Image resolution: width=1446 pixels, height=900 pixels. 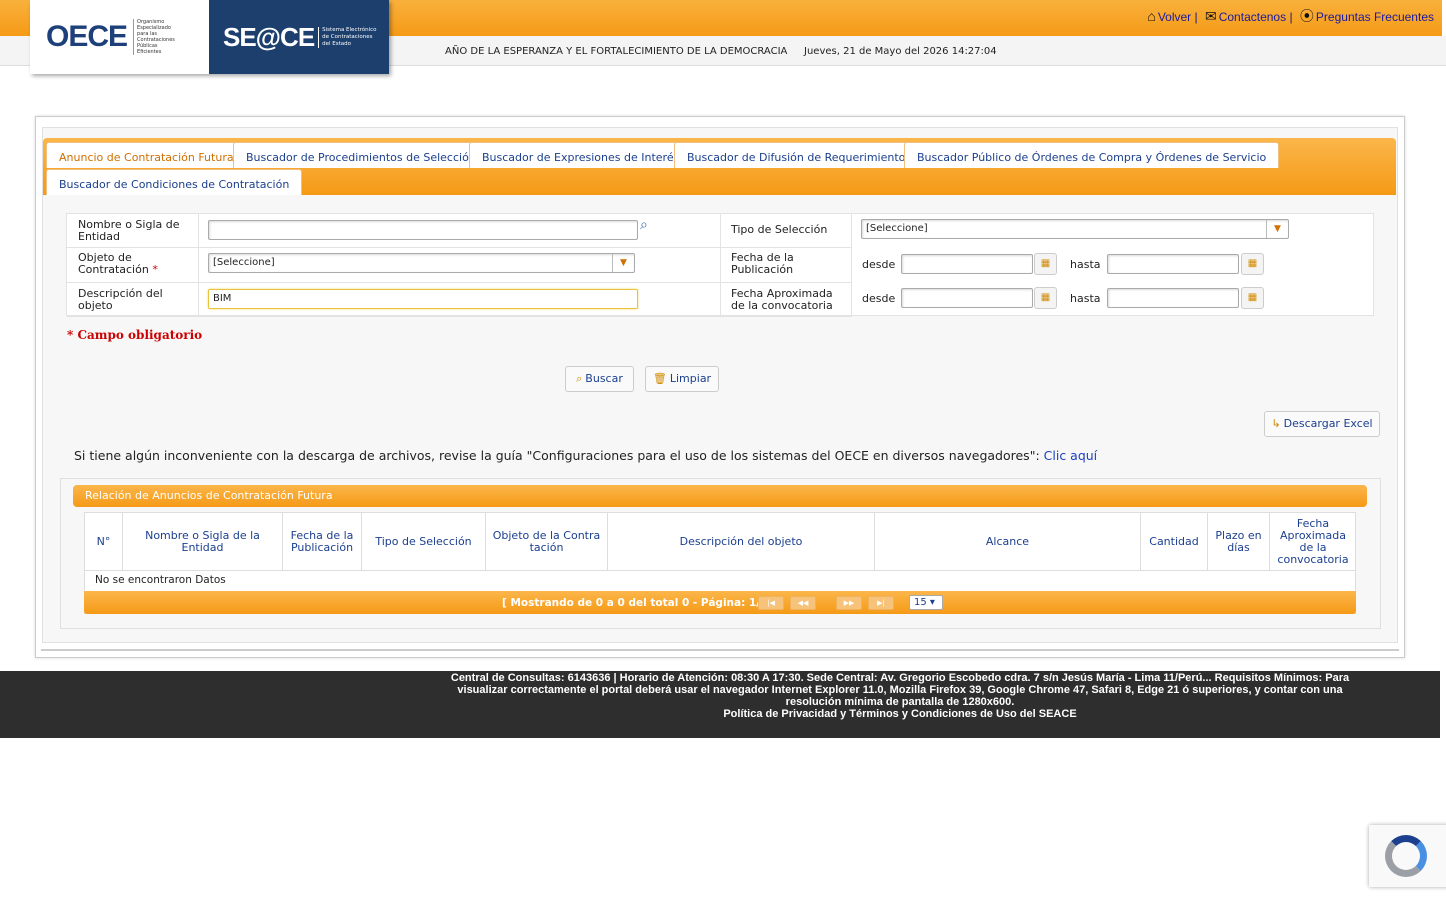 I want to click on descripcion-label: Descripción del objeto, so click(x=120, y=299).